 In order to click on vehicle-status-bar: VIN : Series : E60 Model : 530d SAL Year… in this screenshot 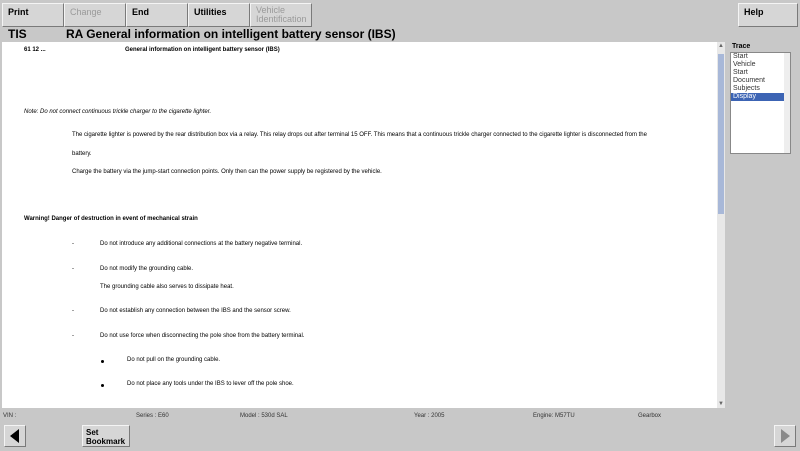, I will do `click(400, 417)`.